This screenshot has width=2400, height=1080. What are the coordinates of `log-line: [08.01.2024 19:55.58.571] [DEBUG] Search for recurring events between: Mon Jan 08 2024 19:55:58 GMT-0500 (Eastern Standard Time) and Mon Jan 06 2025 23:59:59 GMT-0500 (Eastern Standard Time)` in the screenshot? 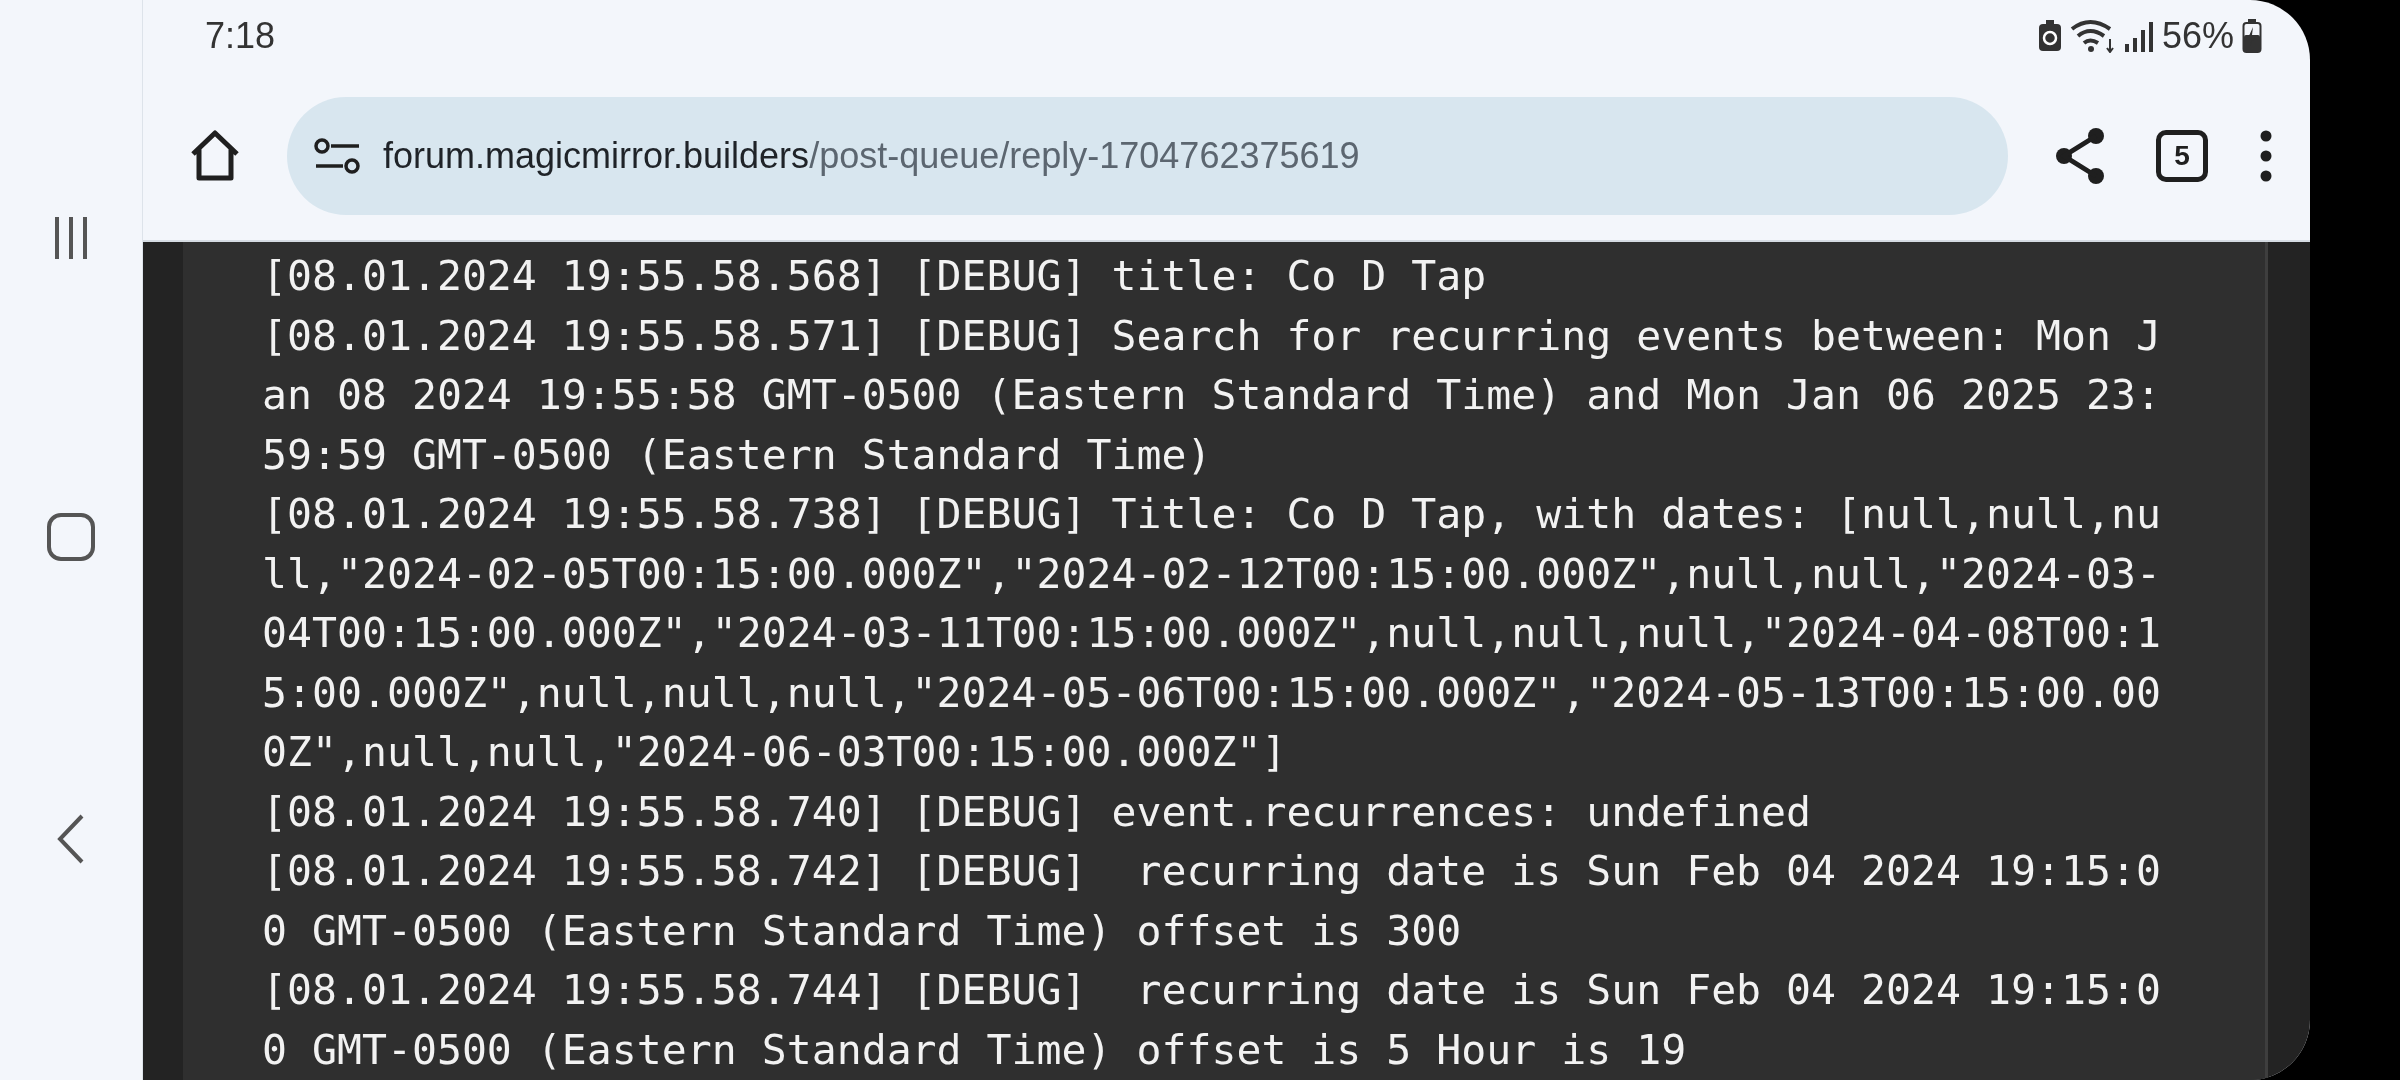 It's located at (1212, 395).